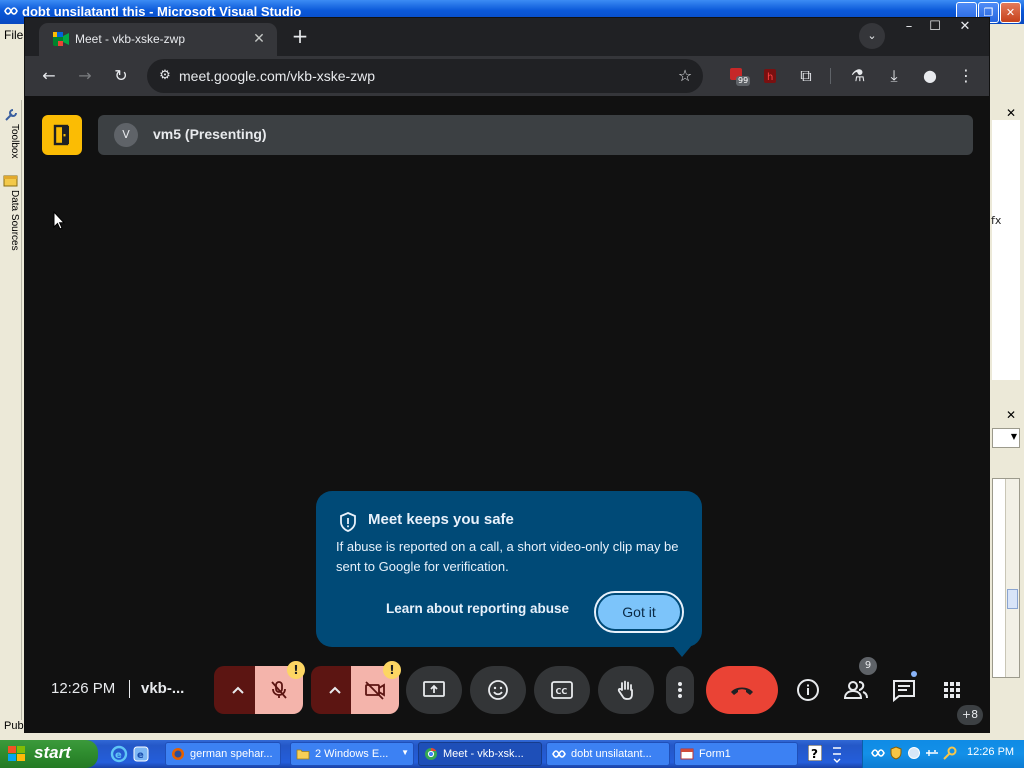  I want to click on minimize-icon: –, so click(909, 28).